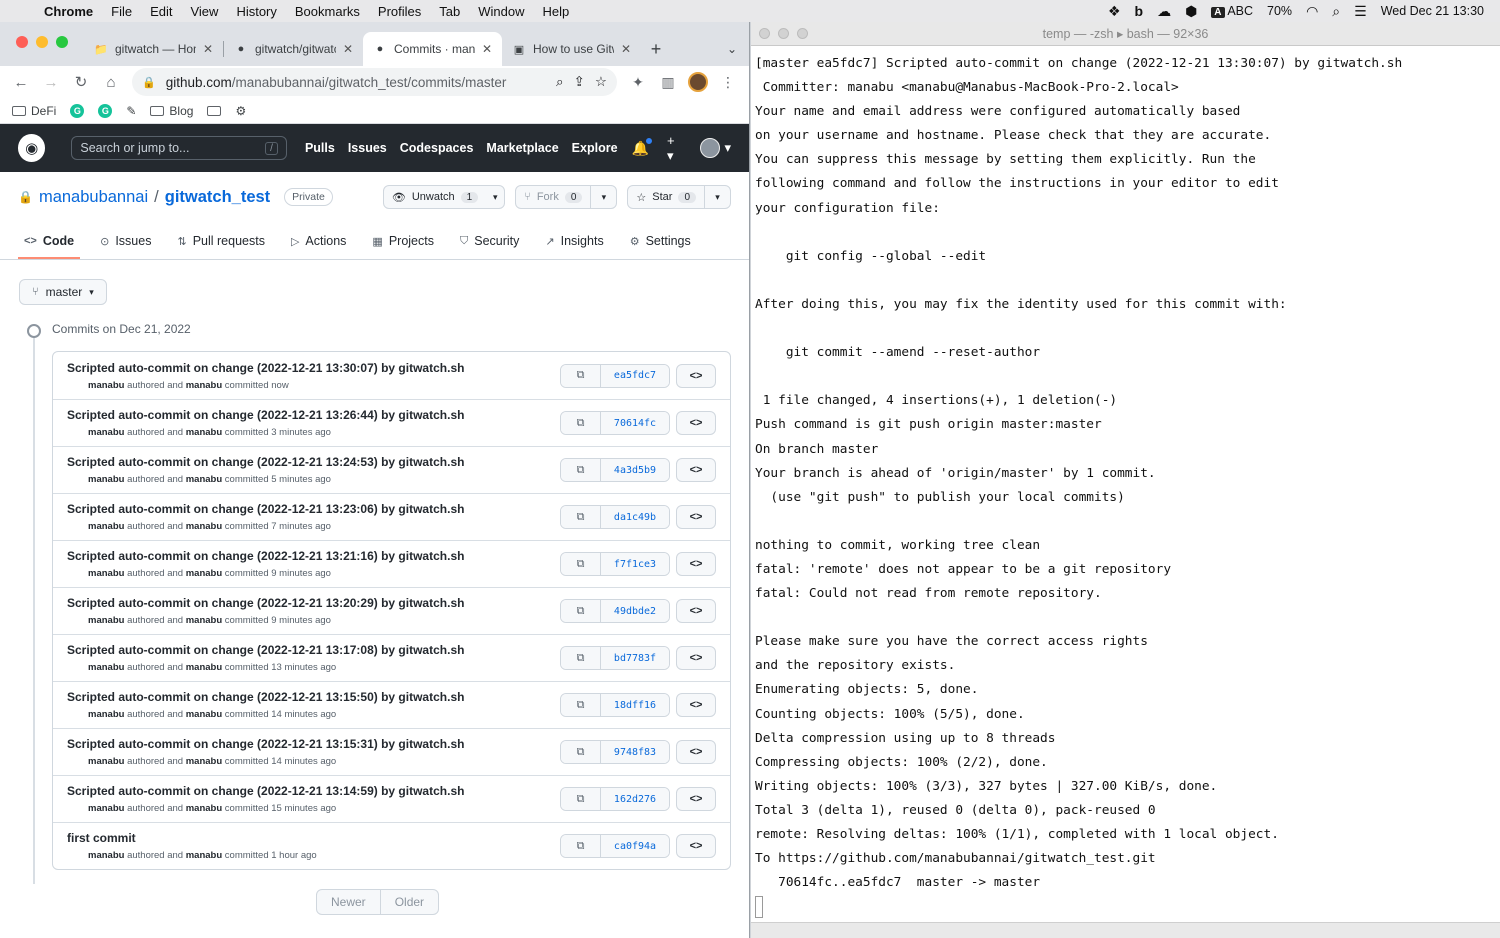 This screenshot has height=938, width=1500. I want to click on menu-app-name: Chrome, so click(71, 11).